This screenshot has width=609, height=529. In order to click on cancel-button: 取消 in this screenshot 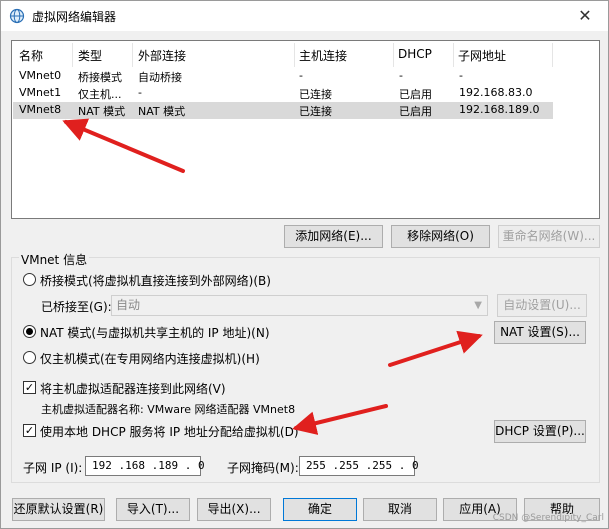, I will do `click(400, 509)`.